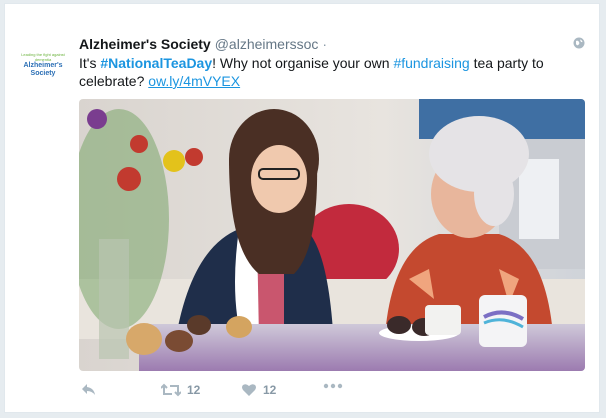  What do you see at coordinates (43, 73) in the screenshot?
I see `avatar-brand-line2: Society` at bounding box center [43, 73].